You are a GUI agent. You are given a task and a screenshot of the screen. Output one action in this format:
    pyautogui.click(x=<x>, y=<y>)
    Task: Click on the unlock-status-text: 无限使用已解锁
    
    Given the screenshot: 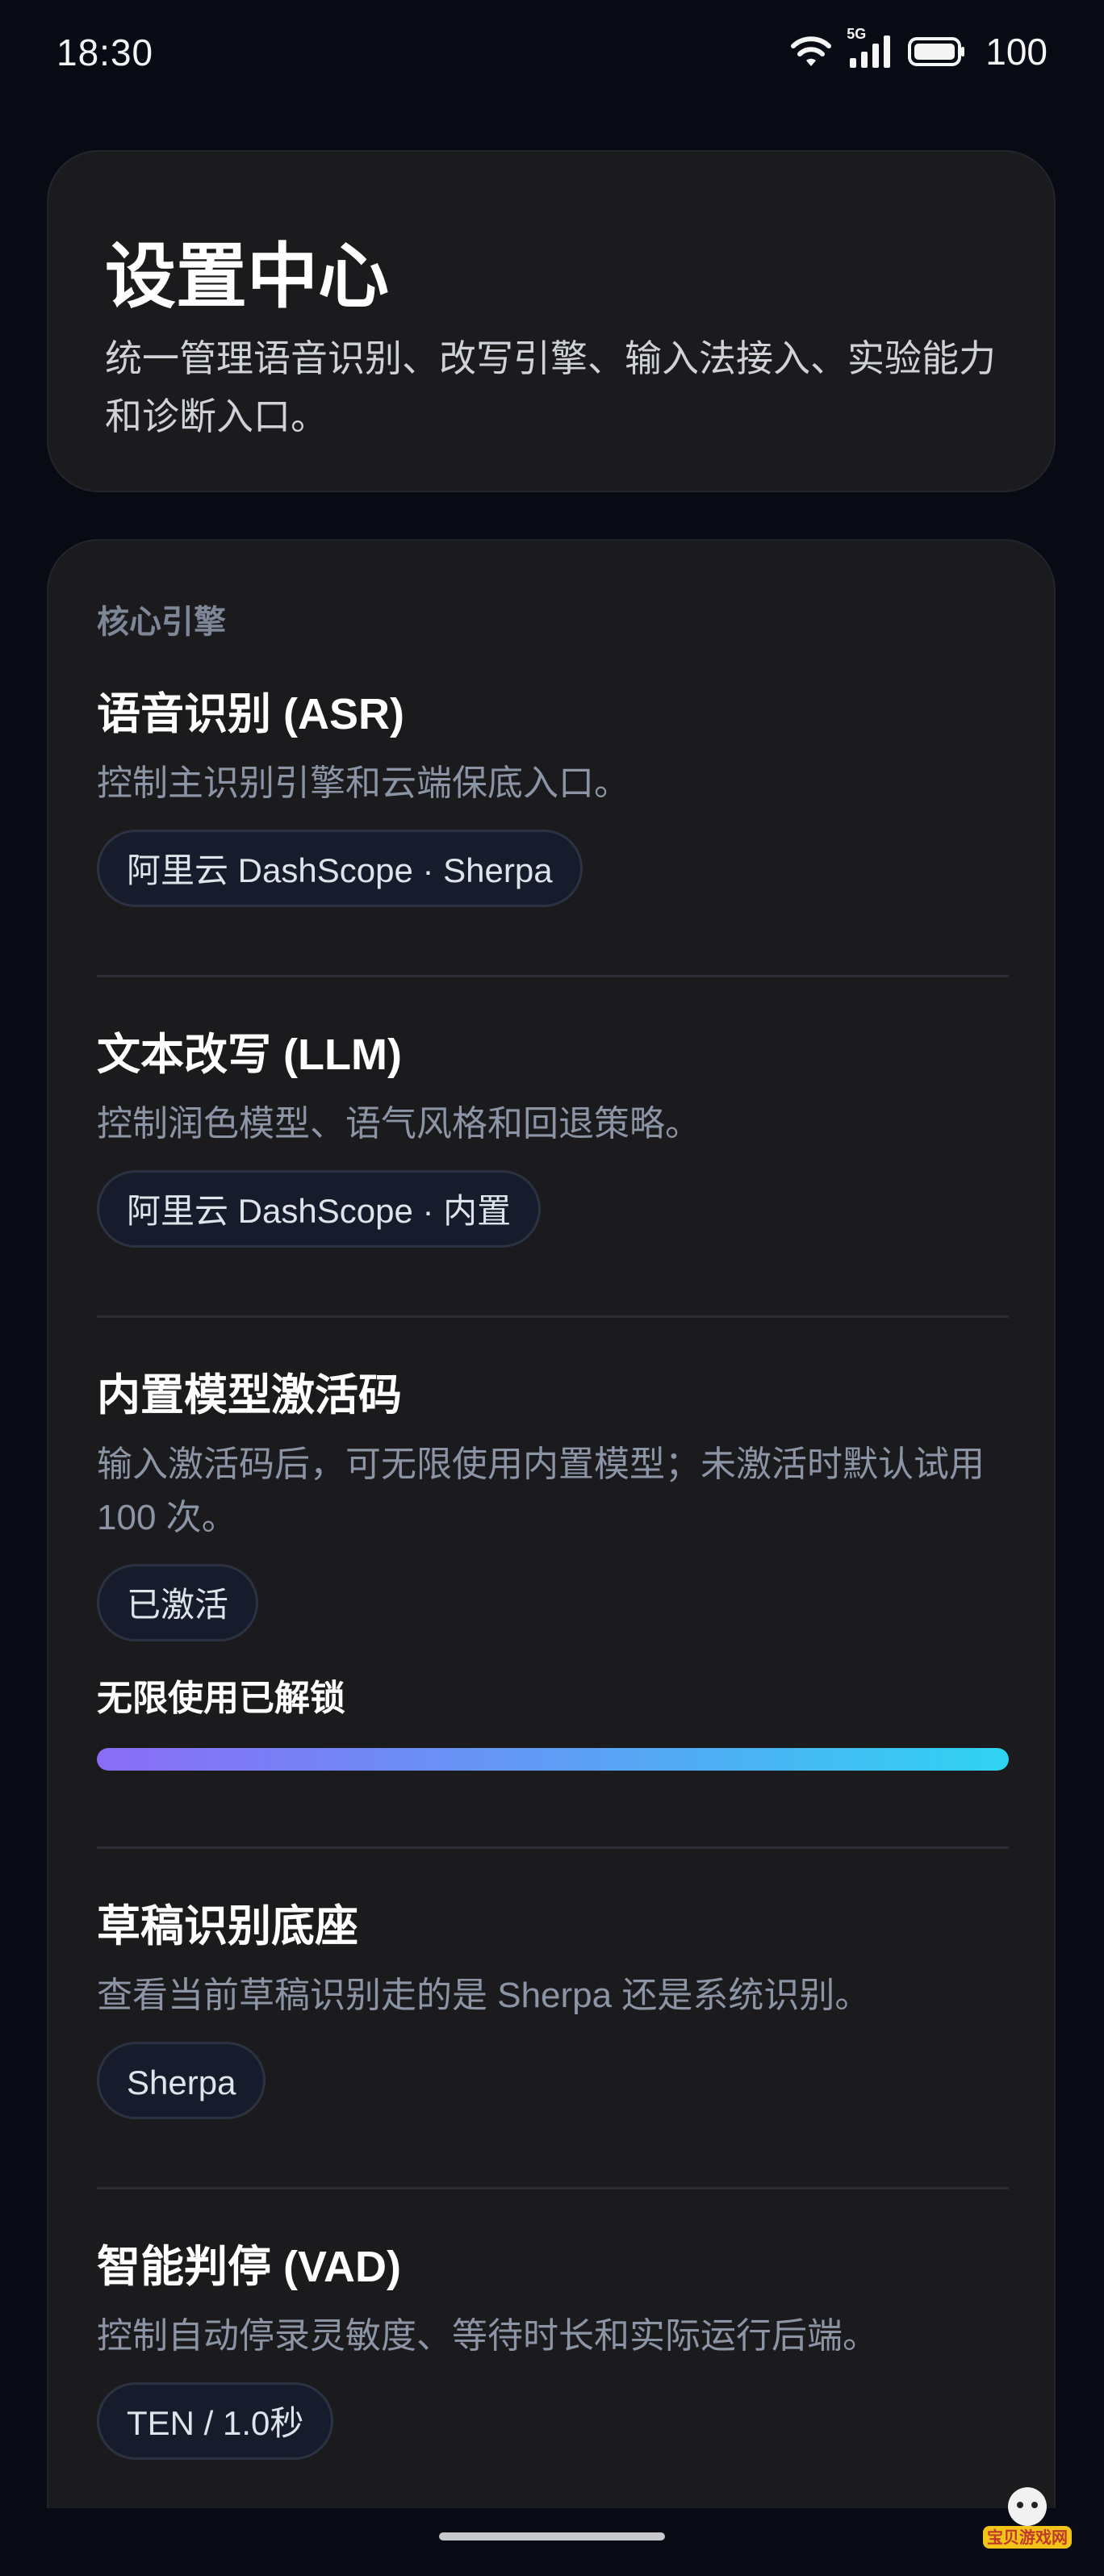 What is the action you would take?
    pyautogui.click(x=221, y=1698)
    